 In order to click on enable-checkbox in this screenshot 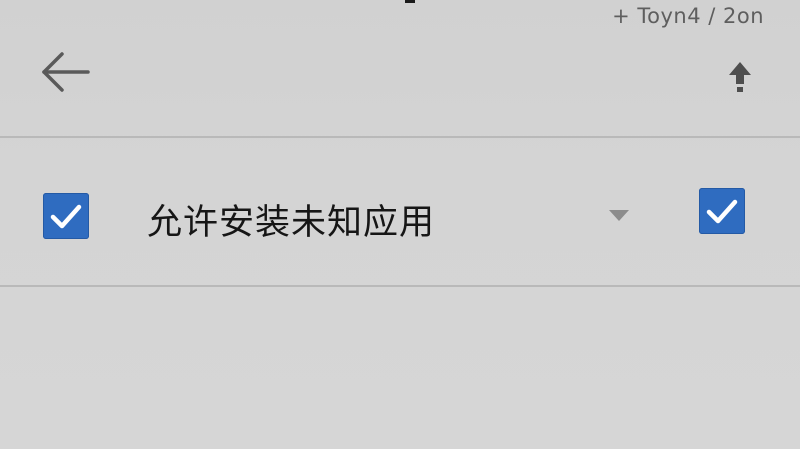, I will do `click(66, 216)`.